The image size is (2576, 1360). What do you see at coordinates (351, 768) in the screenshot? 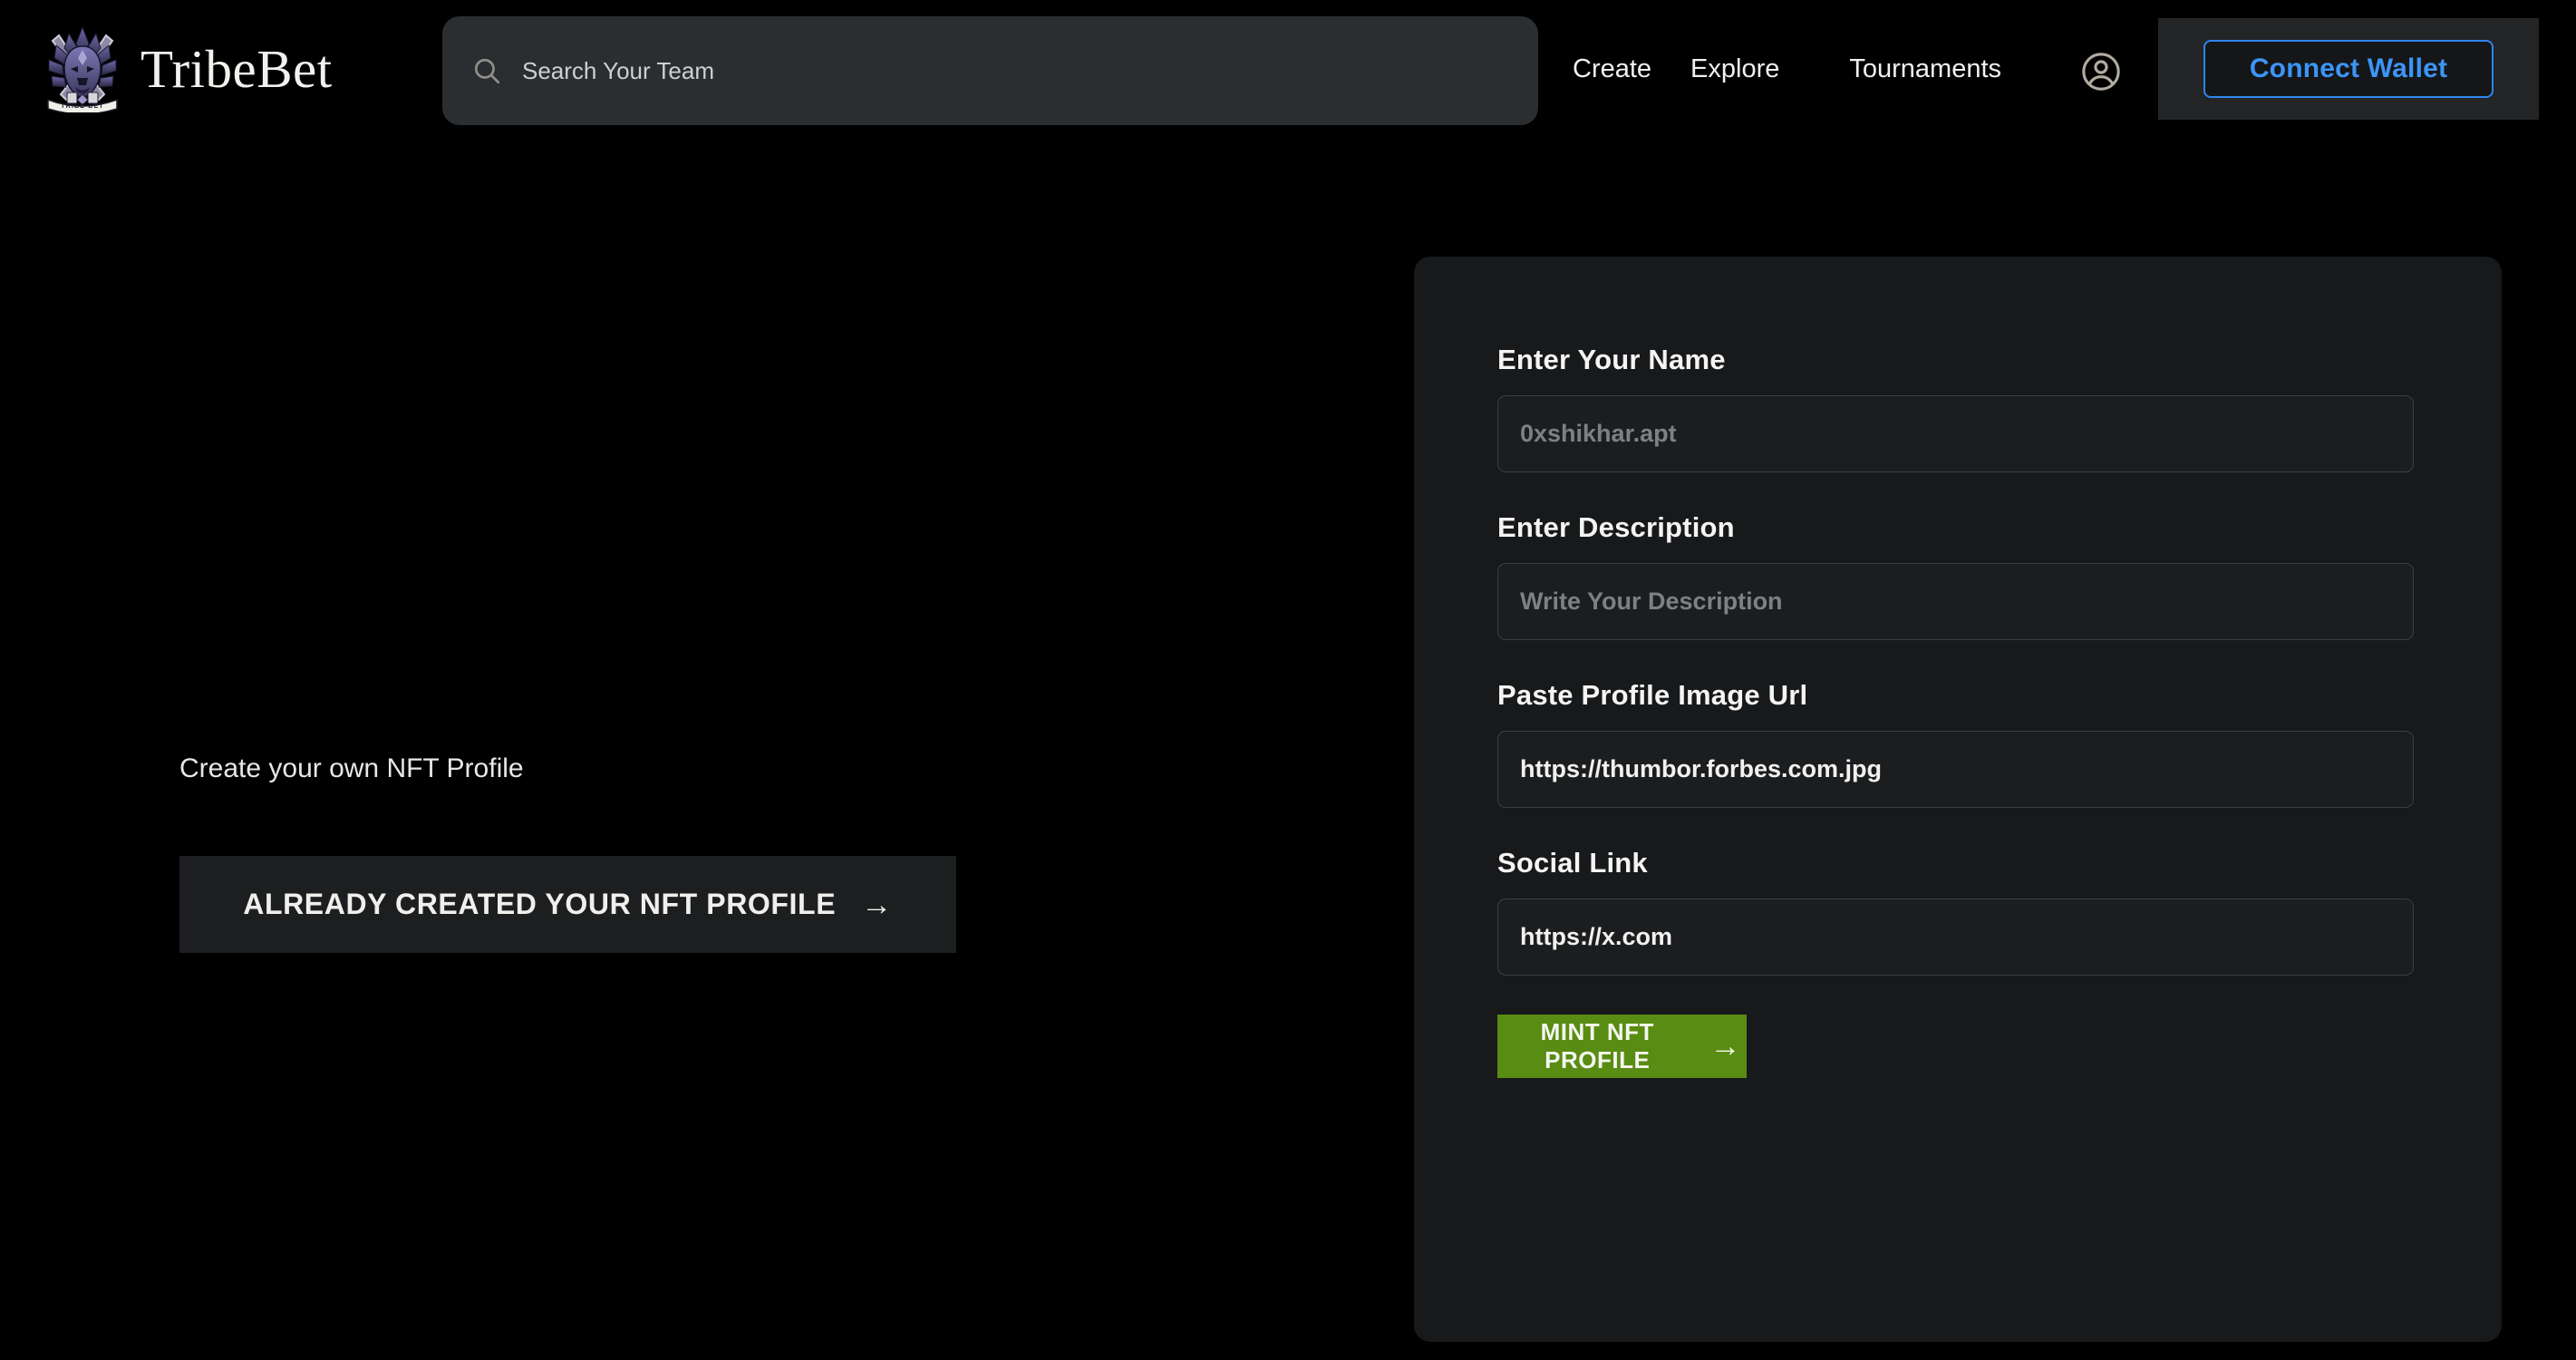
I see `left-tagline: Create your own NFT Profile` at bounding box center [351, 768].